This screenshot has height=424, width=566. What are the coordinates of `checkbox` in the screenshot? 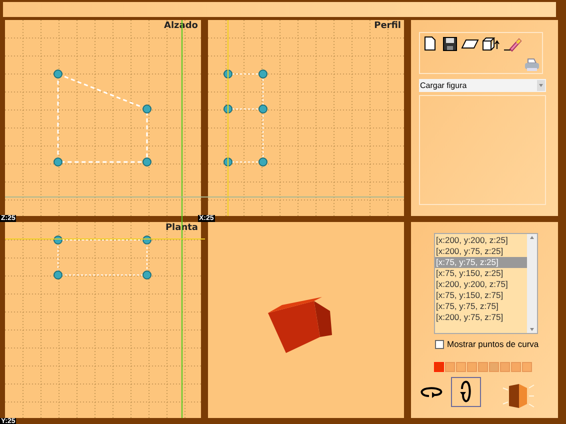 It's located at (439, 344).